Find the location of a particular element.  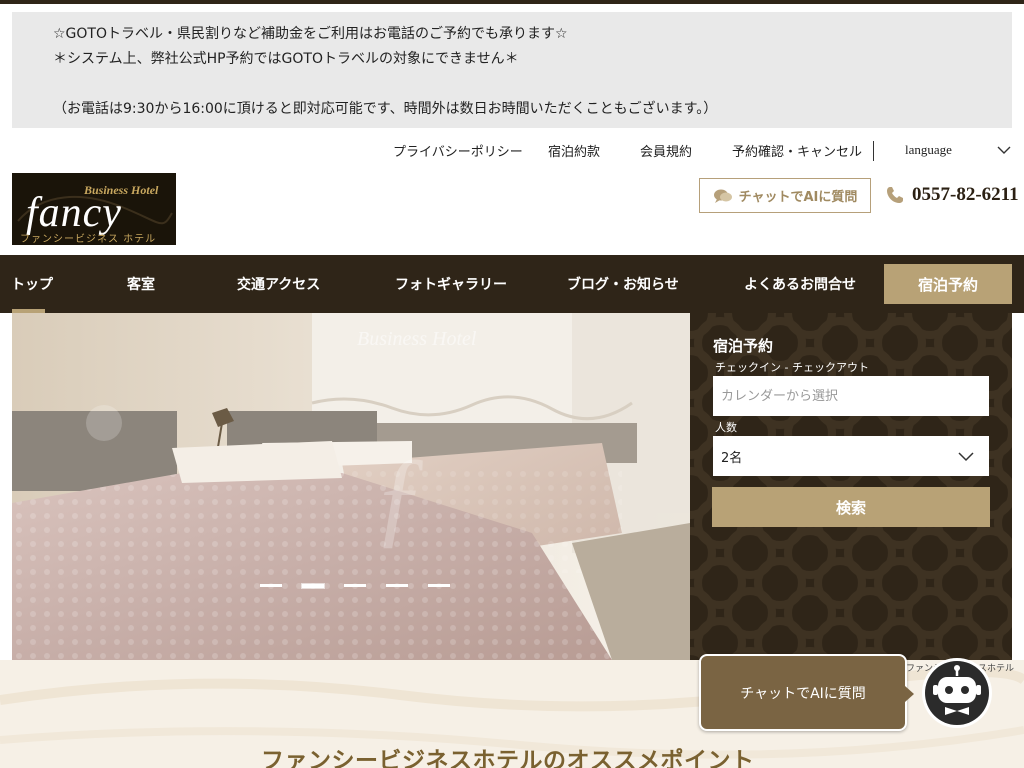

floating-chat-label: チャットでAIに質問 is located at coordinates (803, 693).